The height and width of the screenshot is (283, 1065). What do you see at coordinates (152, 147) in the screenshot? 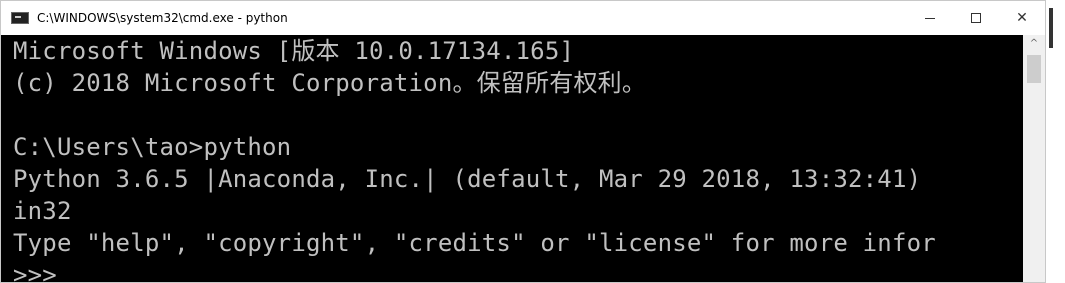
I see `console-line: C:\Users\tao>python` at bounding box center [152, 147].